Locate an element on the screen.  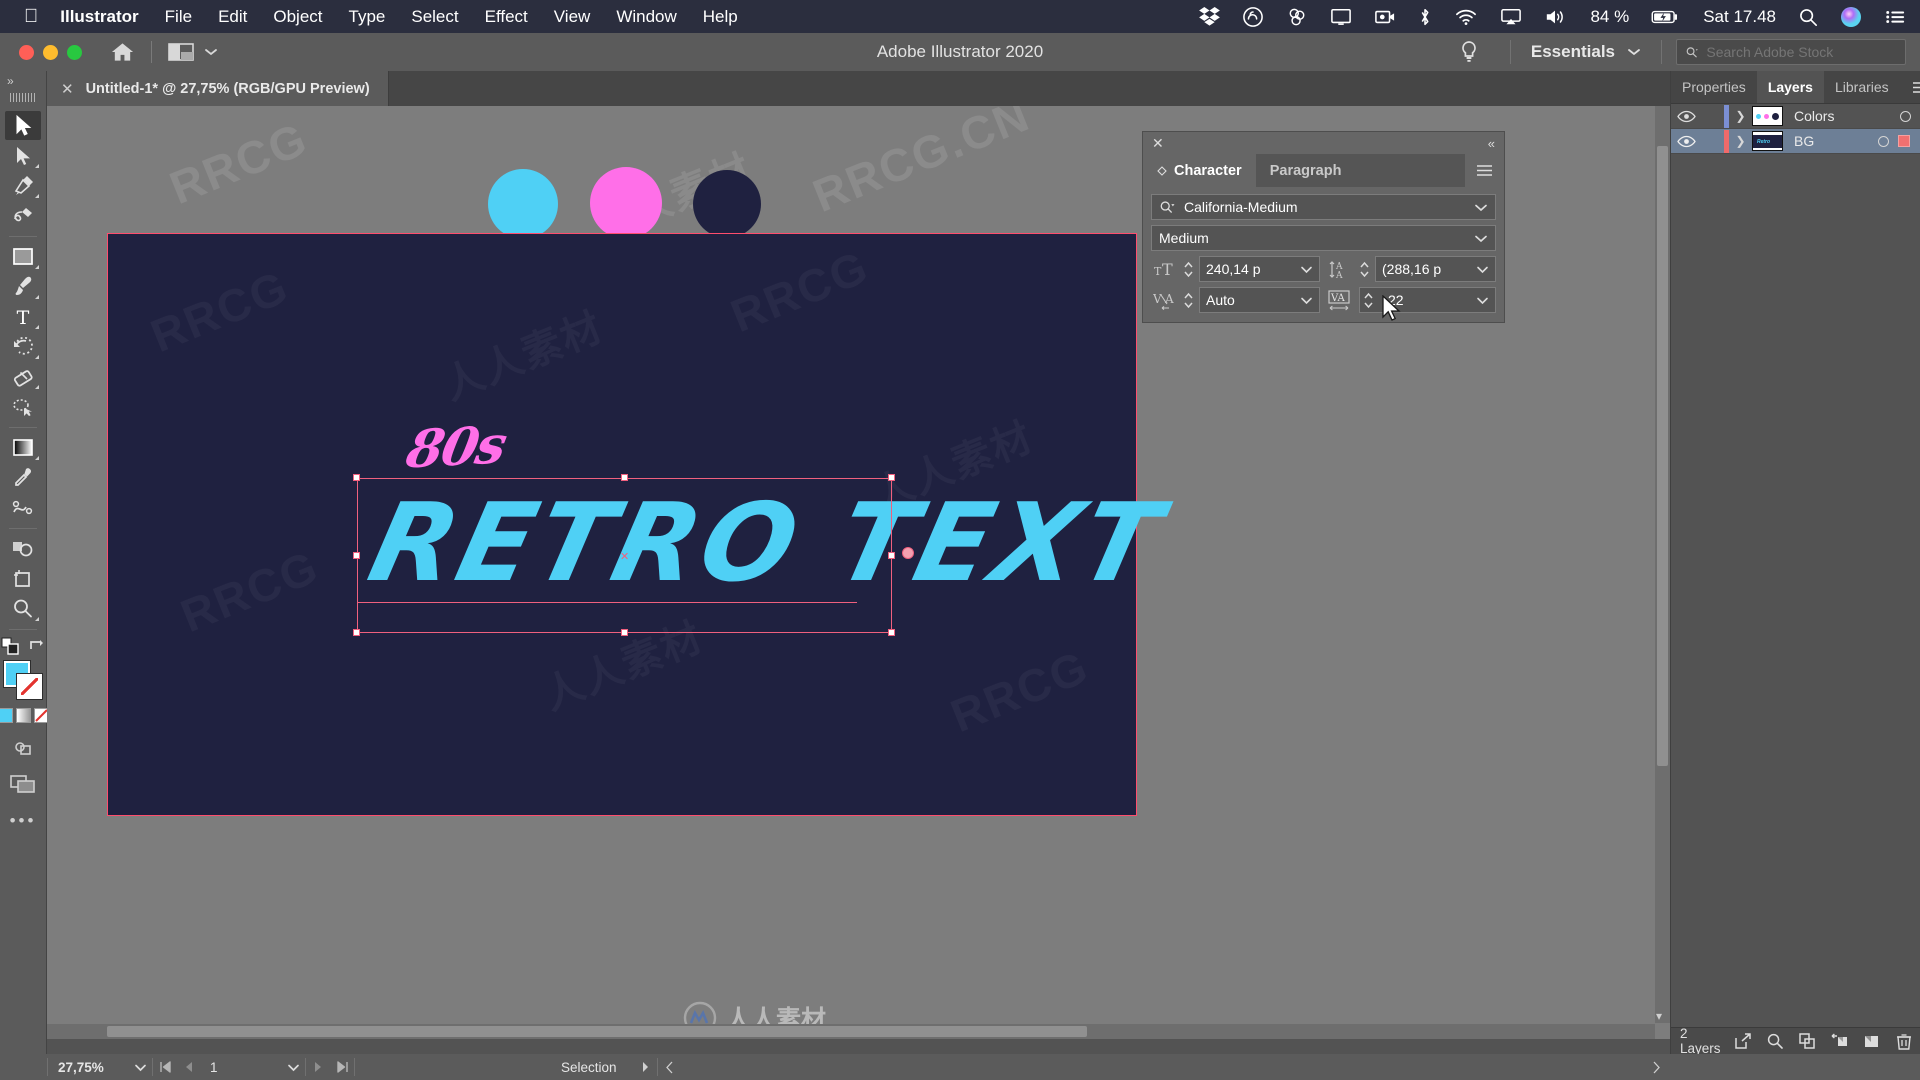
selection-handle-br is located at coordinates (891, 632).